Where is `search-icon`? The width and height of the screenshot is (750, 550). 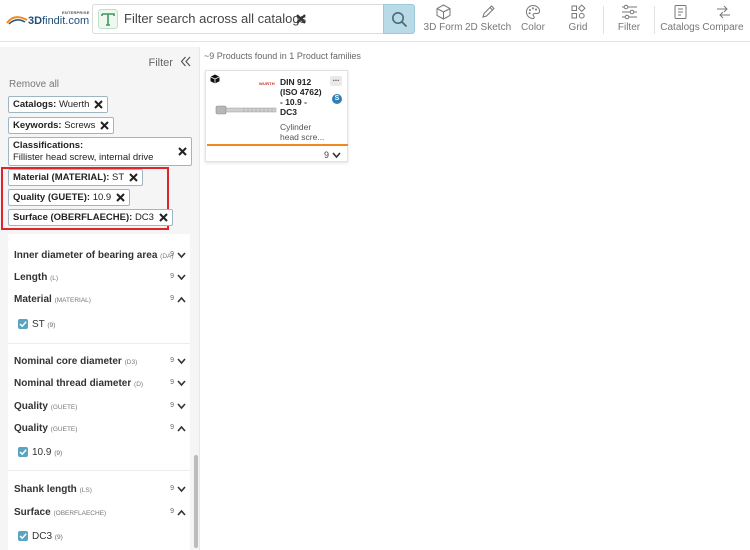
search-icon is located at coordinates (400, 20).